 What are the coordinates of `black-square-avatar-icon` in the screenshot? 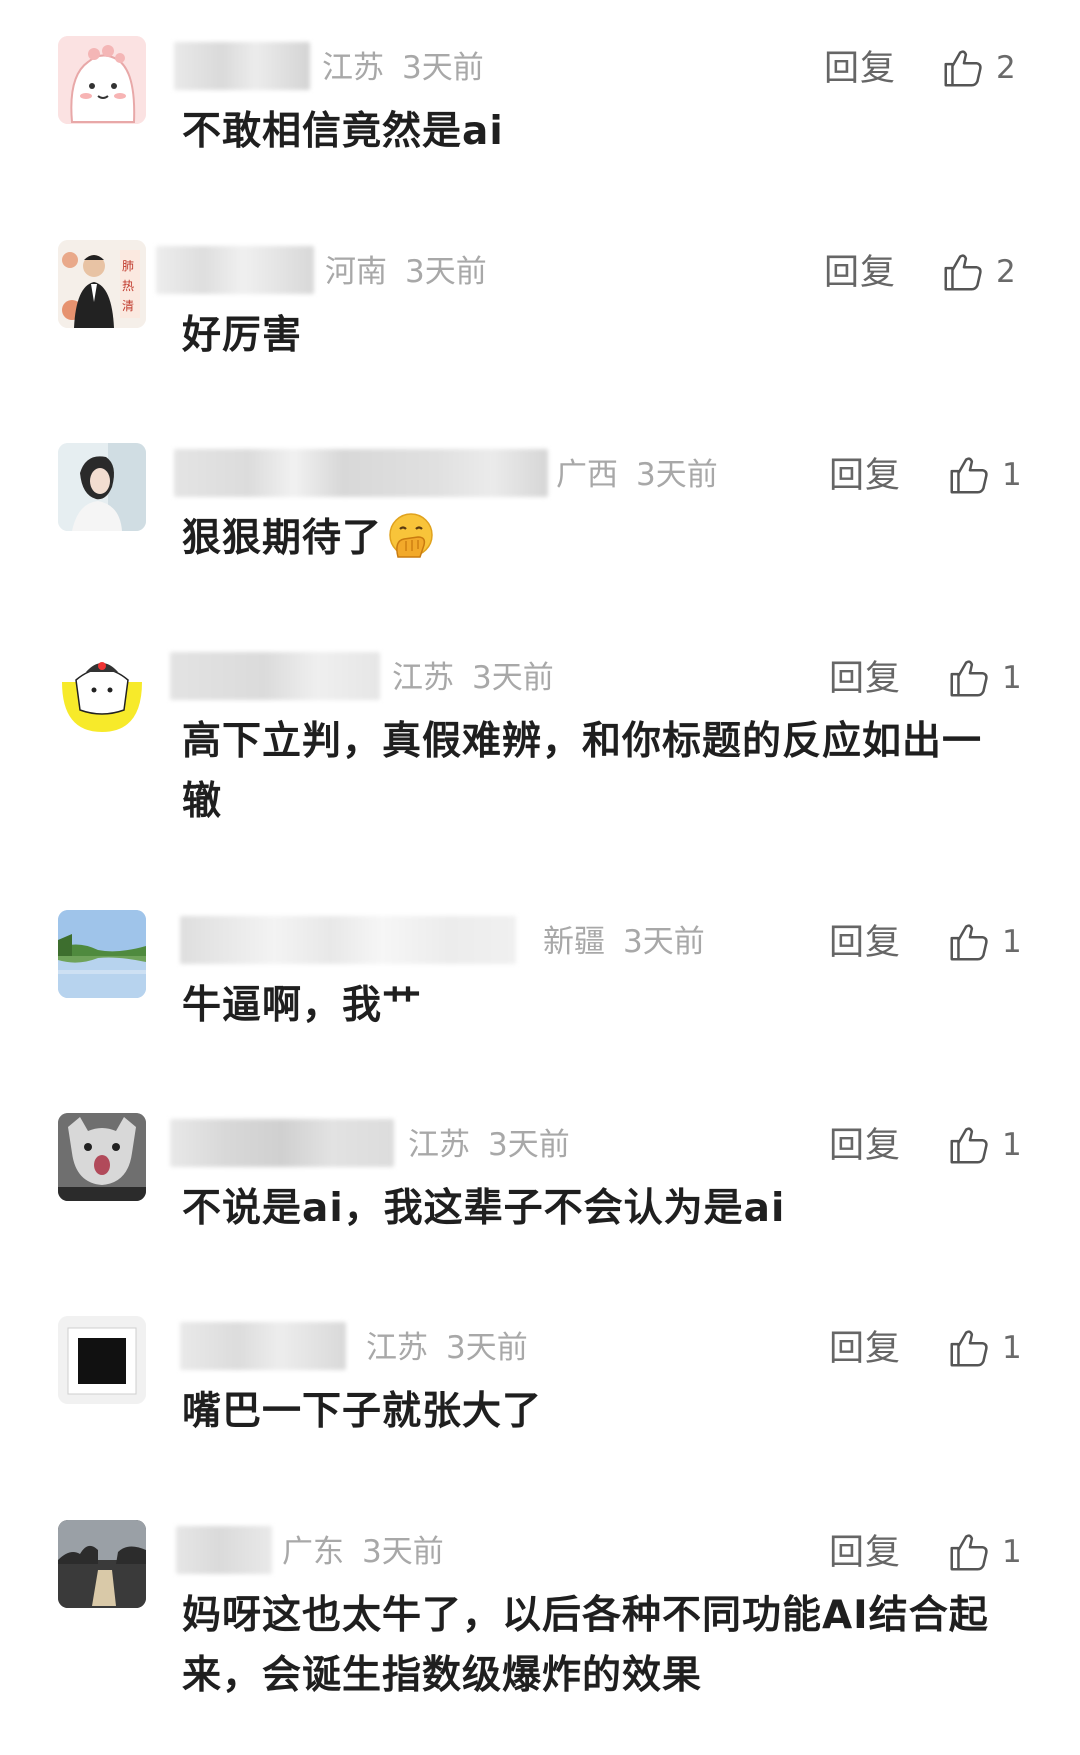 It's located at (102, 1360).